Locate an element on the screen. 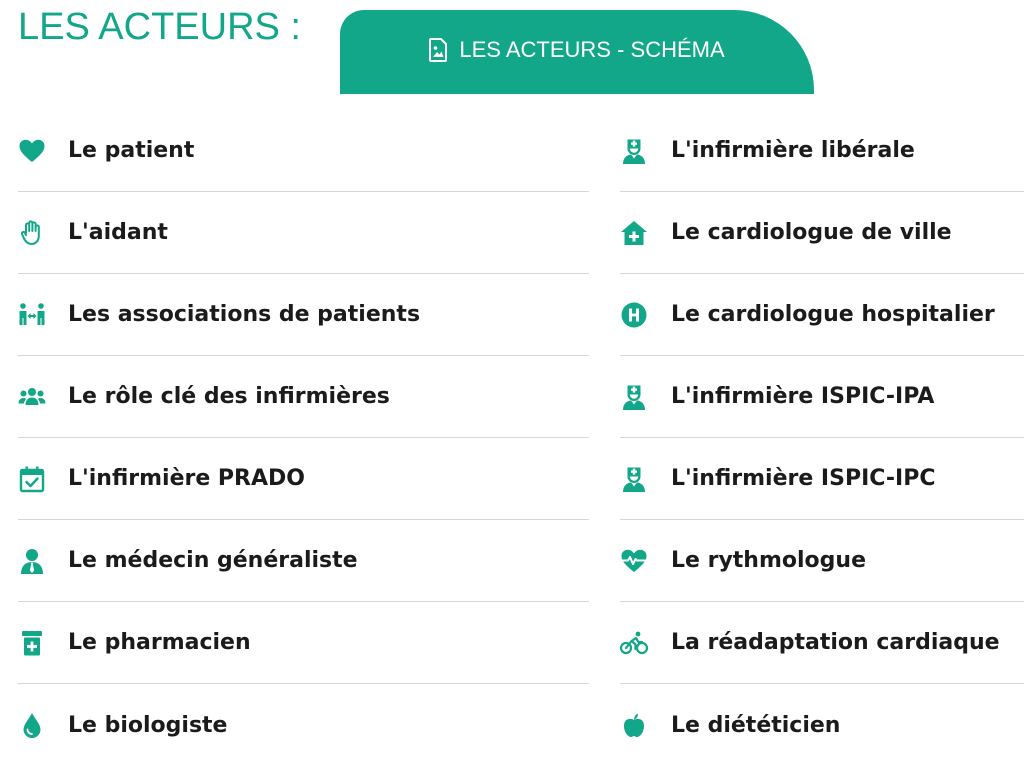 The height and width of the screenshot is (778, 1024). actor-item-biologiste: Le biologiste is located at coordinates (303, 725).